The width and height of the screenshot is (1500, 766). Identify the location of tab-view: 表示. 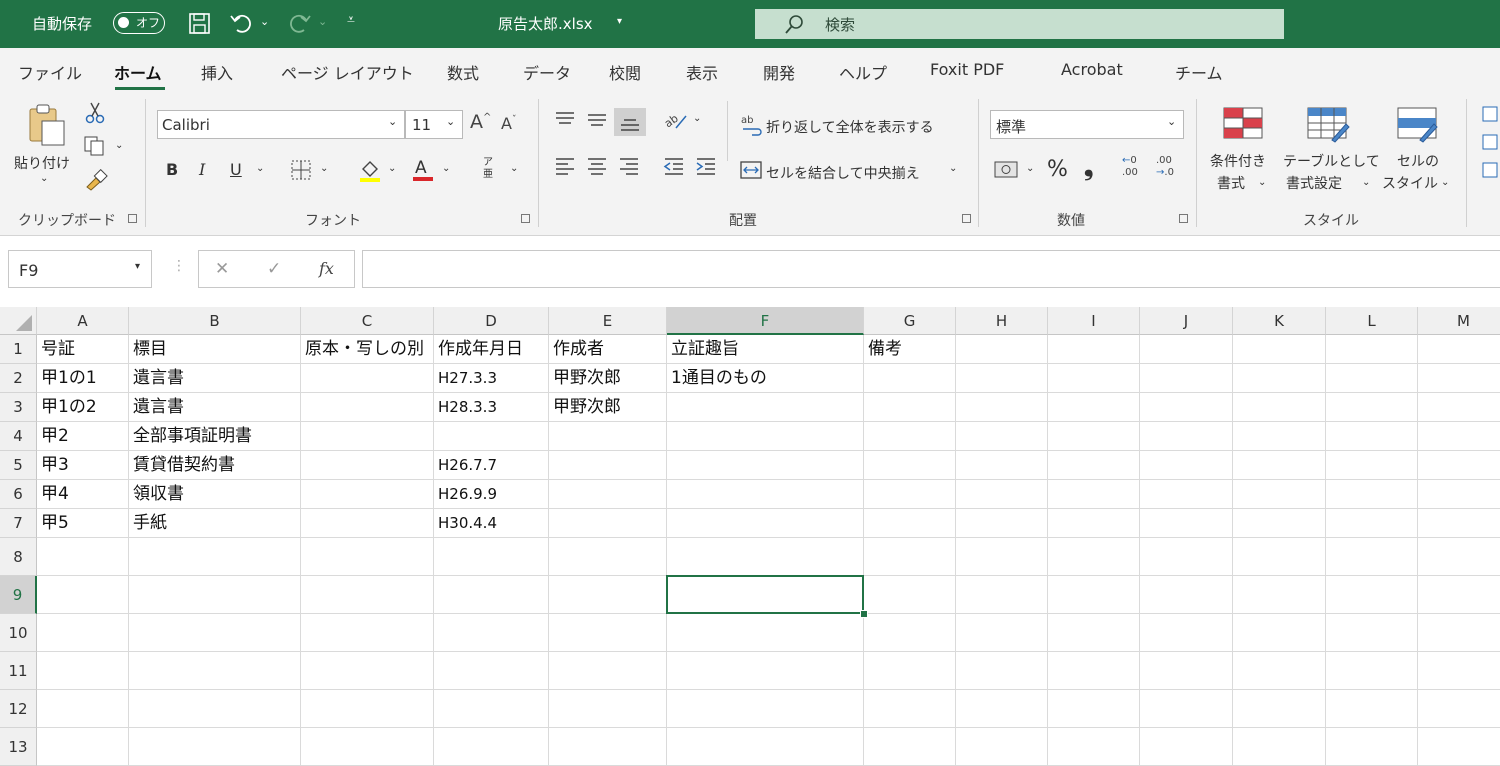
(702, 72).